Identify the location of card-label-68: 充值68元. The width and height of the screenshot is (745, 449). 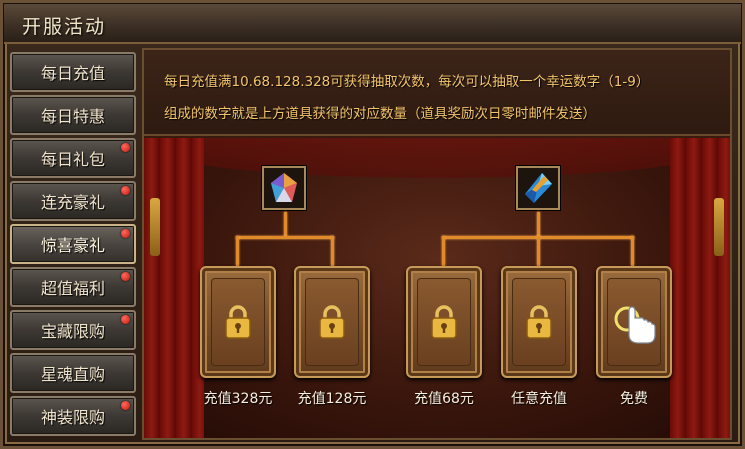
(444, 399).